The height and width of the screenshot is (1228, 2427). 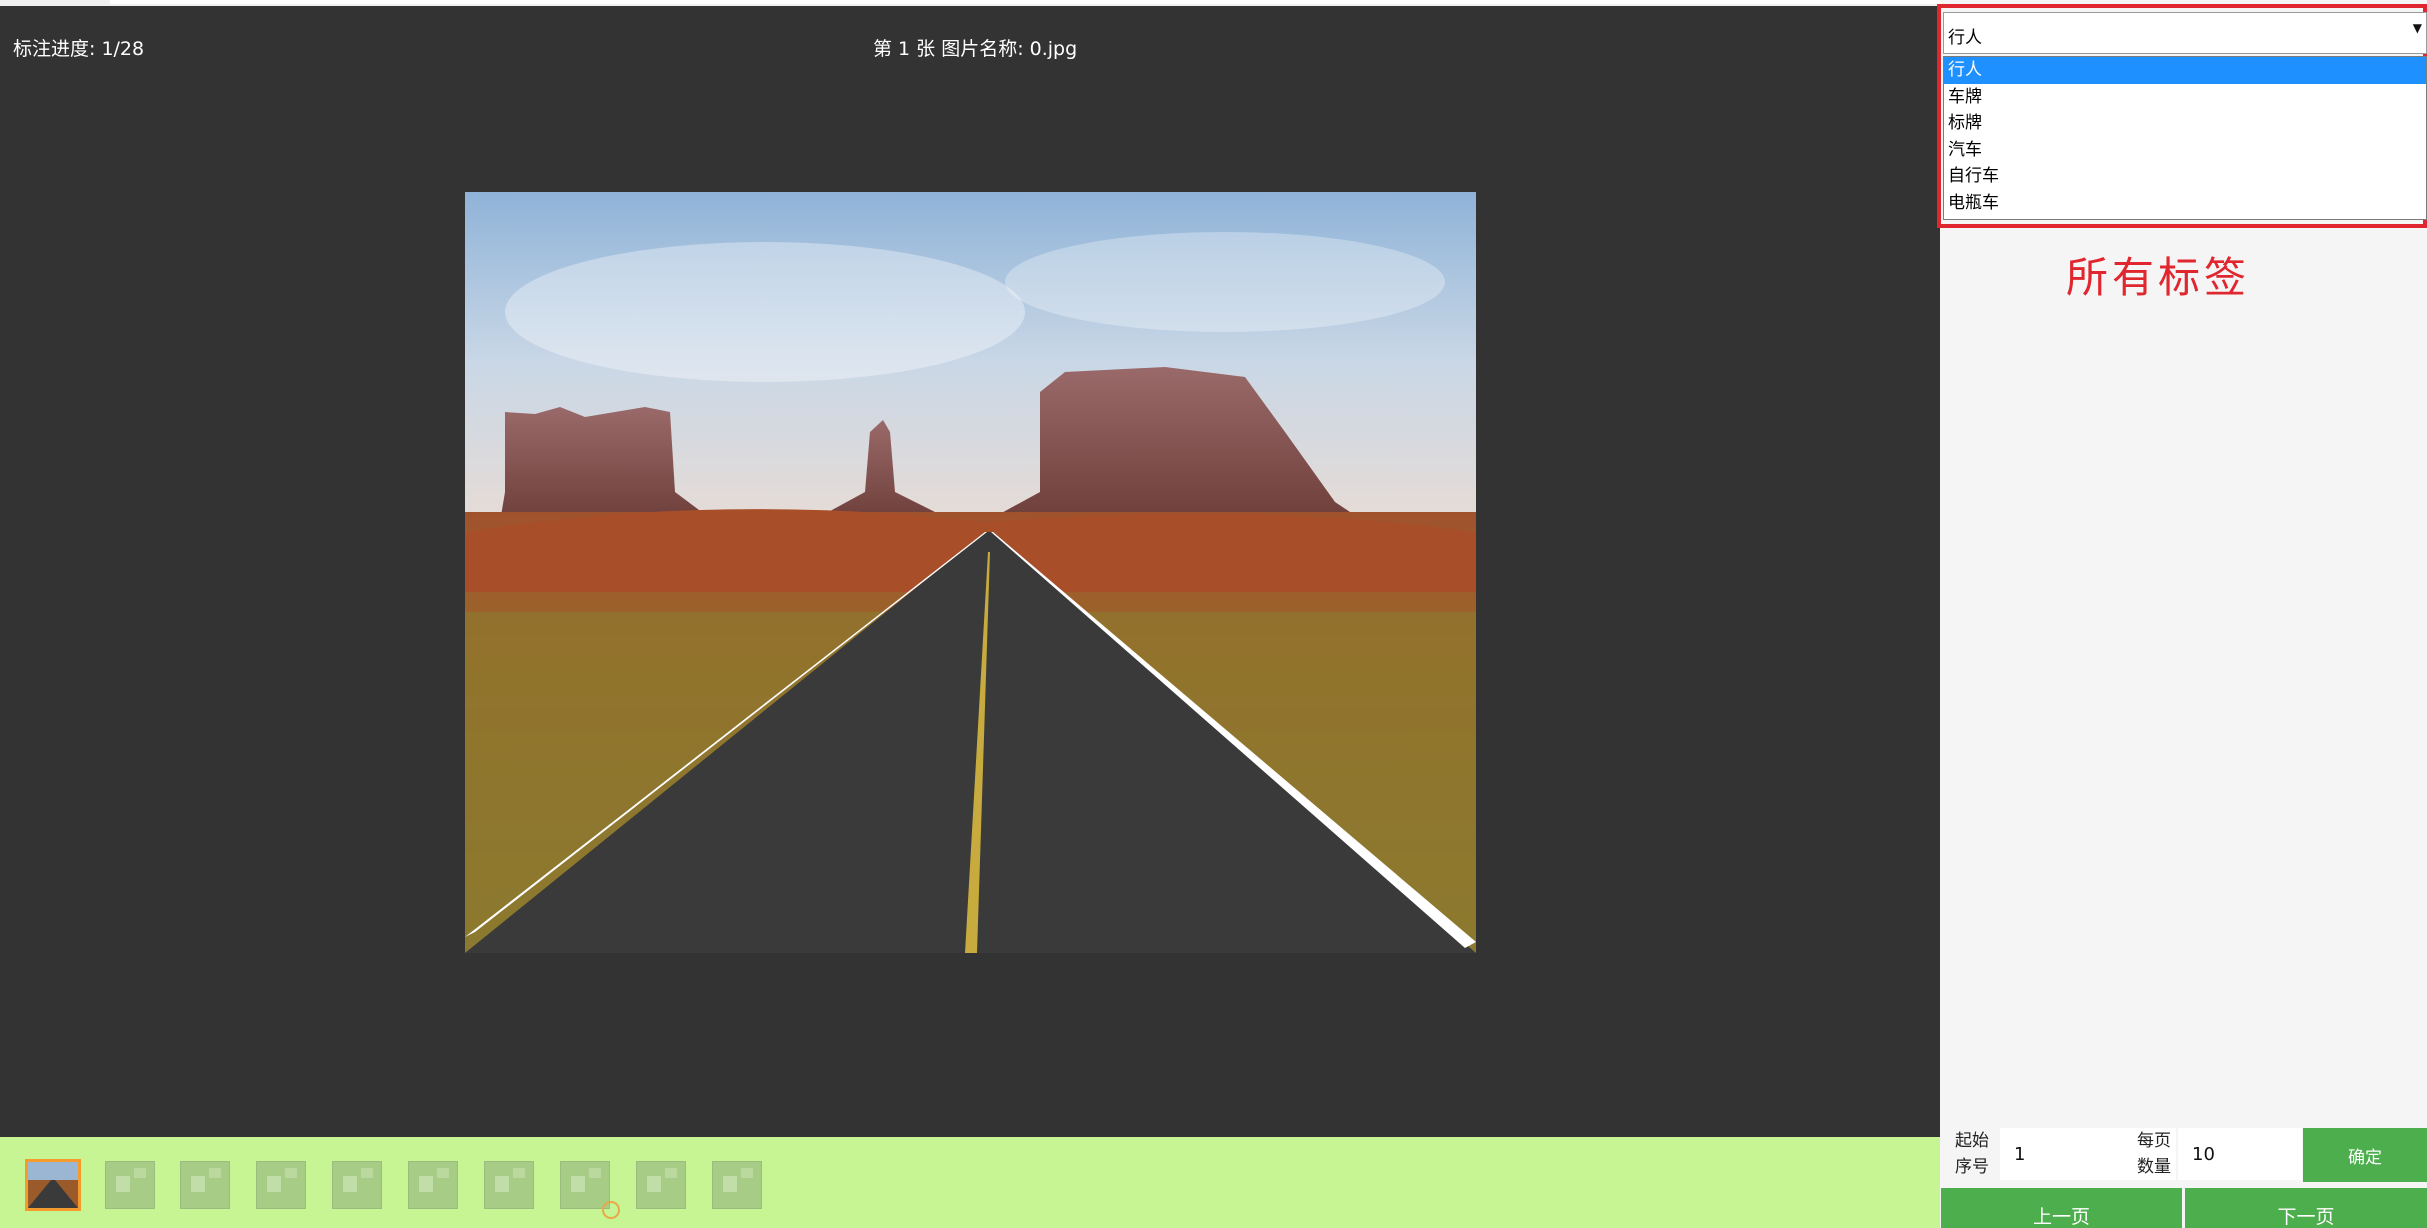 What do you see at coordinates (2185, 97) in the screenshot?
I see `label-option: 车牌` at bounding box center [2185, 97].